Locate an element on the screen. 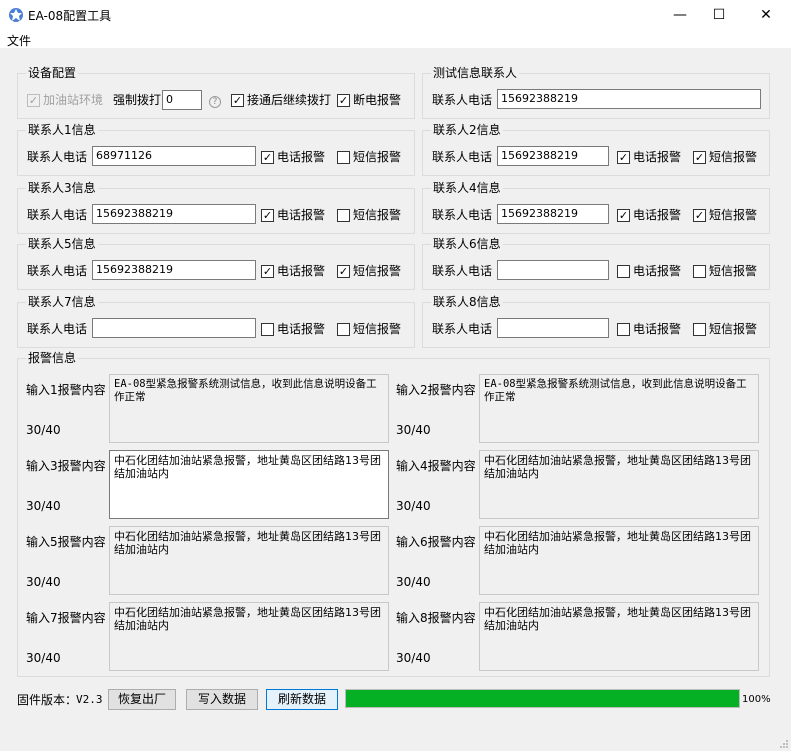  contact-5-group: 联系人5信息 联系人电话 15692388219 ✓ 电话报警 ✓ 短信报警 is located at coordinates (216, 263).